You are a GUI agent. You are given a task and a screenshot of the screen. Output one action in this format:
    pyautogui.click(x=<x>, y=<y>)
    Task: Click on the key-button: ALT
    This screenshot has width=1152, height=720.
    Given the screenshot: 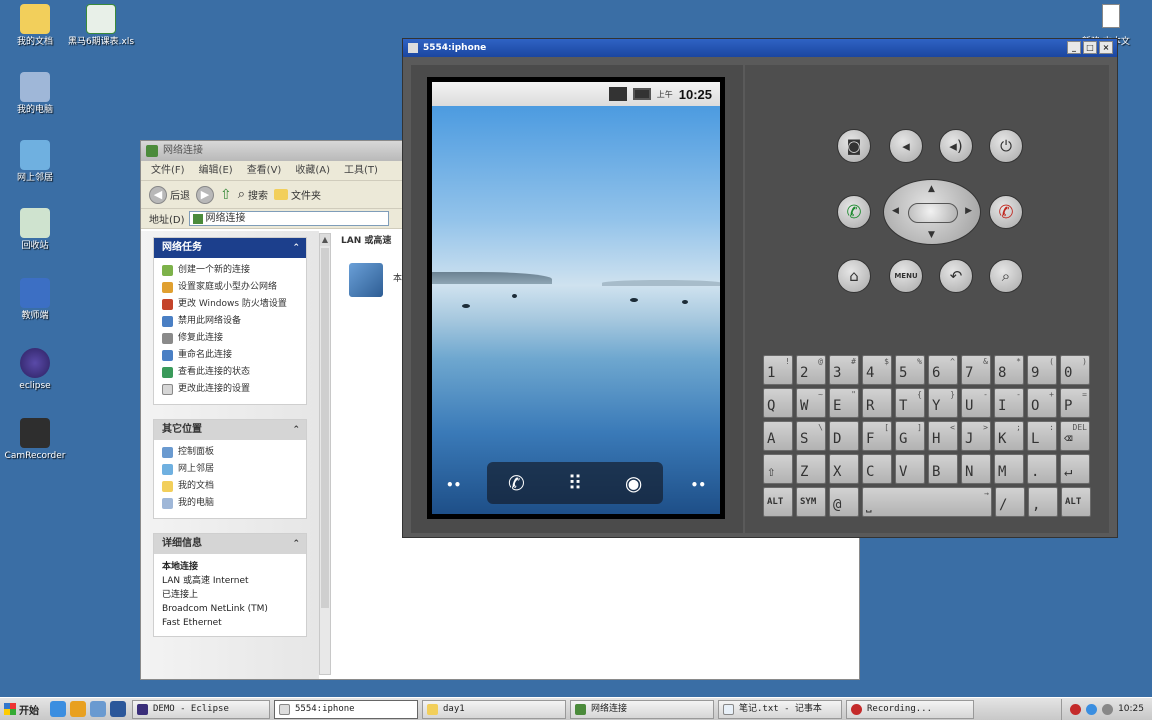 What is the action you would take?
    pyautogui.click(x=1076, y=502)
    